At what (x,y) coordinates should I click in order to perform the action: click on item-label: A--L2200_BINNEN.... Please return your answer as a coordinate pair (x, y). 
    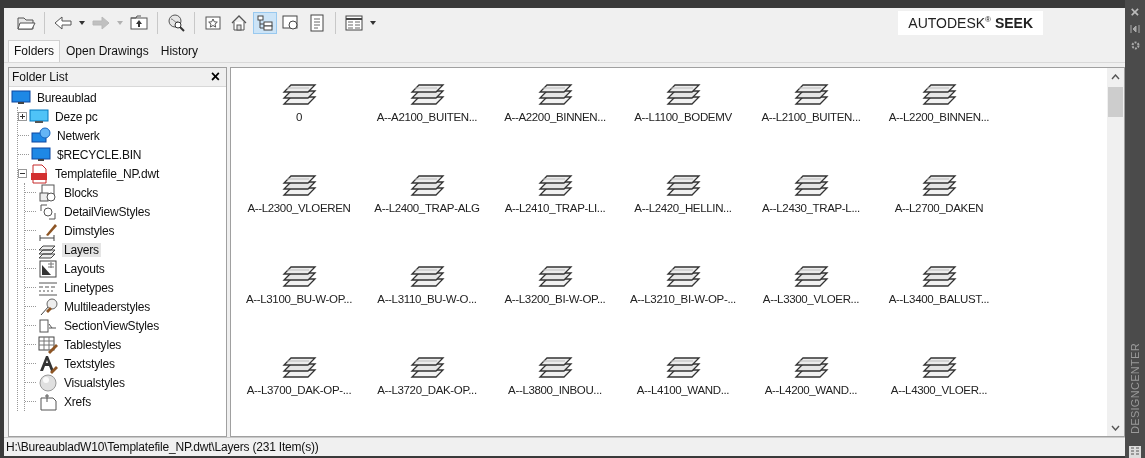
    Looking at the image, I should click on (939, 117).